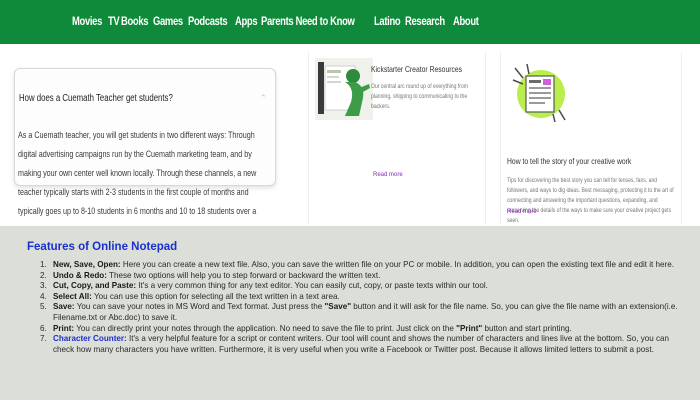  What do you see at coordinates (344, 89) in the screenshot?
I see `creator-illustration-image` at bounding box center [344, 89].